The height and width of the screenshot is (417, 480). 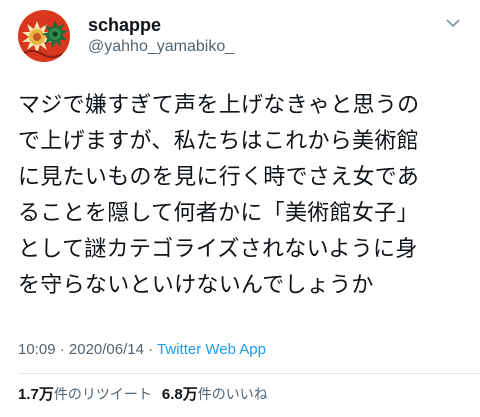 I want to click on retweet-count: 1.7万件のリツイート, so click(x=85, y=394).